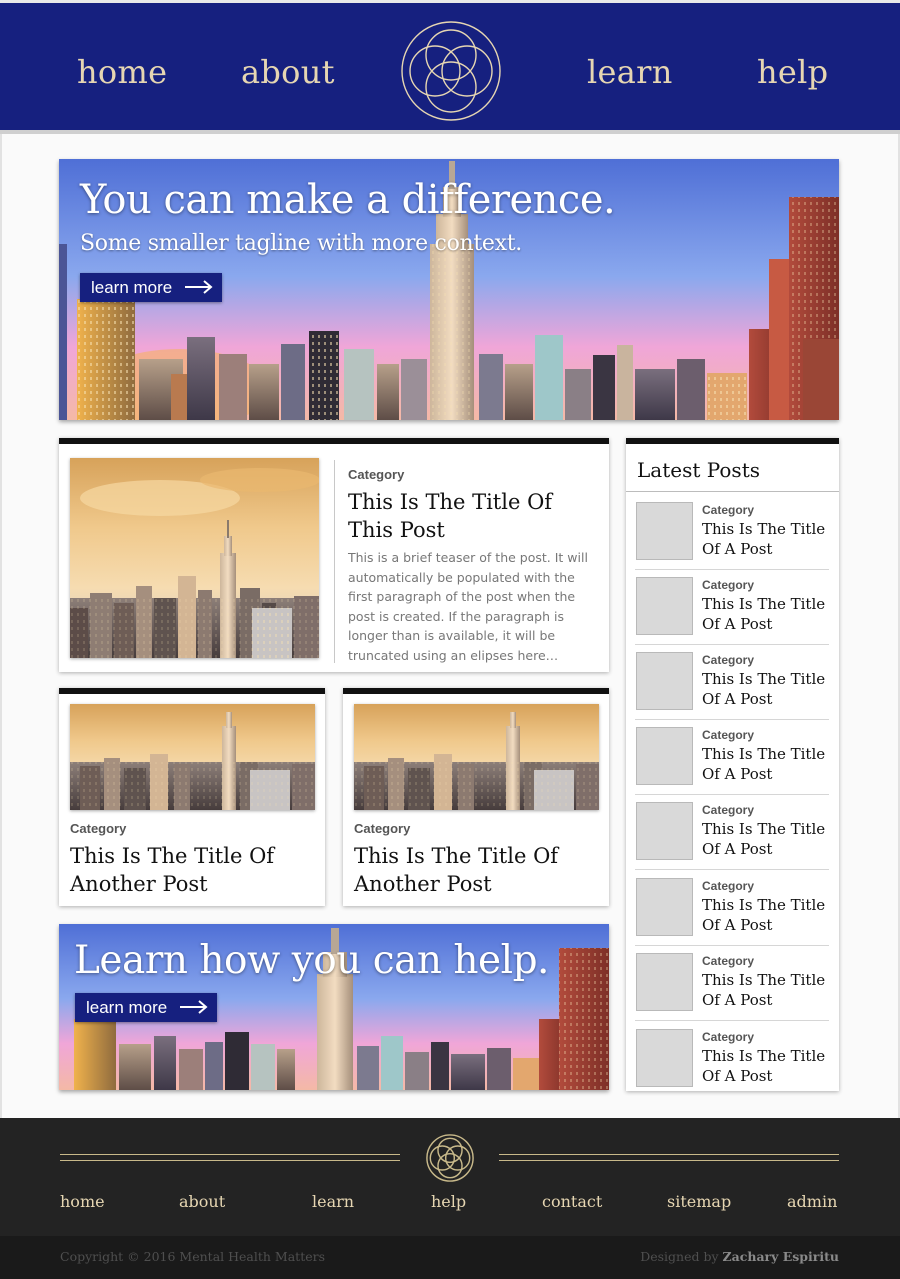 This screenshot has height=1279, width=900. I want to click on nav-home: home, so click(122, 72).